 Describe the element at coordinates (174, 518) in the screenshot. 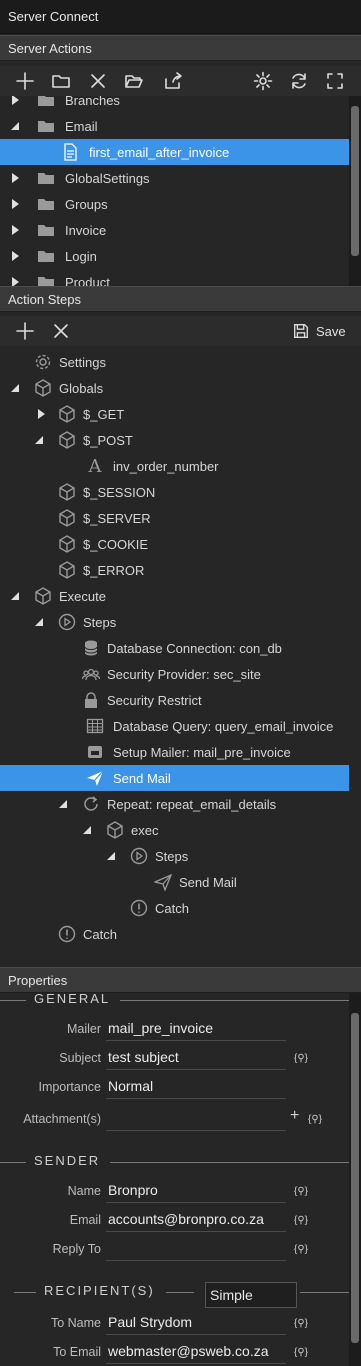

I see `step-server: $_SERVER` at that location.